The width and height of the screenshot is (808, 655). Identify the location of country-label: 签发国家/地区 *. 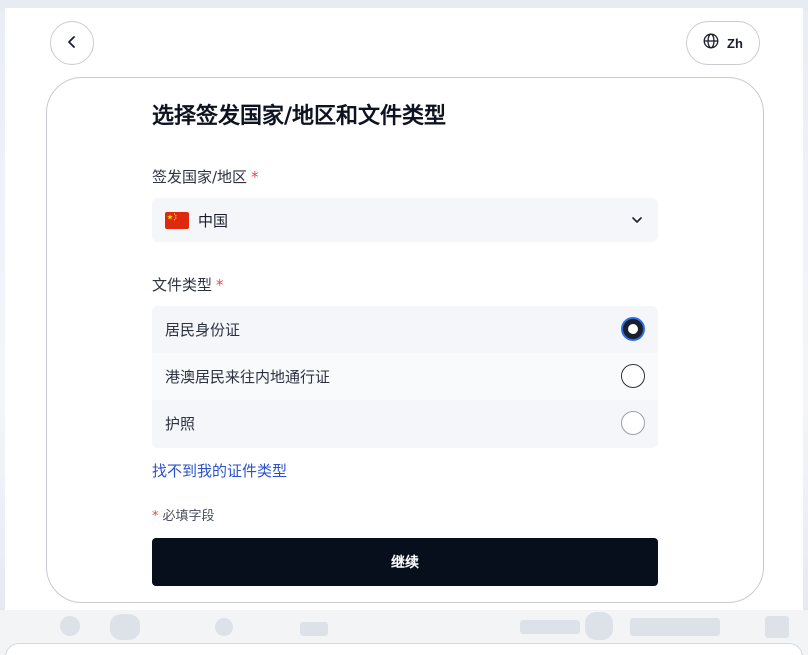
(205, 177).